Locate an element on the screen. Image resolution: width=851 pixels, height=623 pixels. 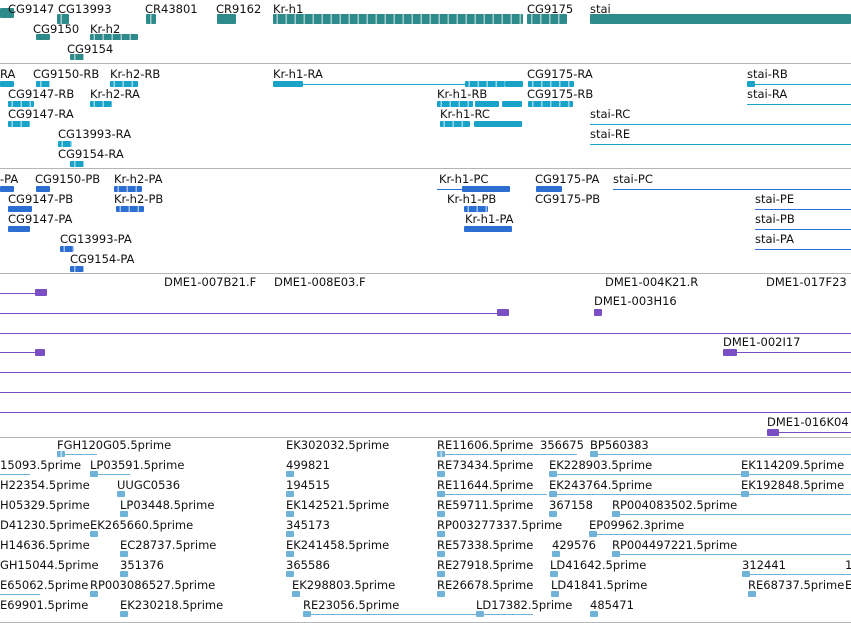
feature-label-lp03448: LP03448.5prime is located at coordinates (167, 505).